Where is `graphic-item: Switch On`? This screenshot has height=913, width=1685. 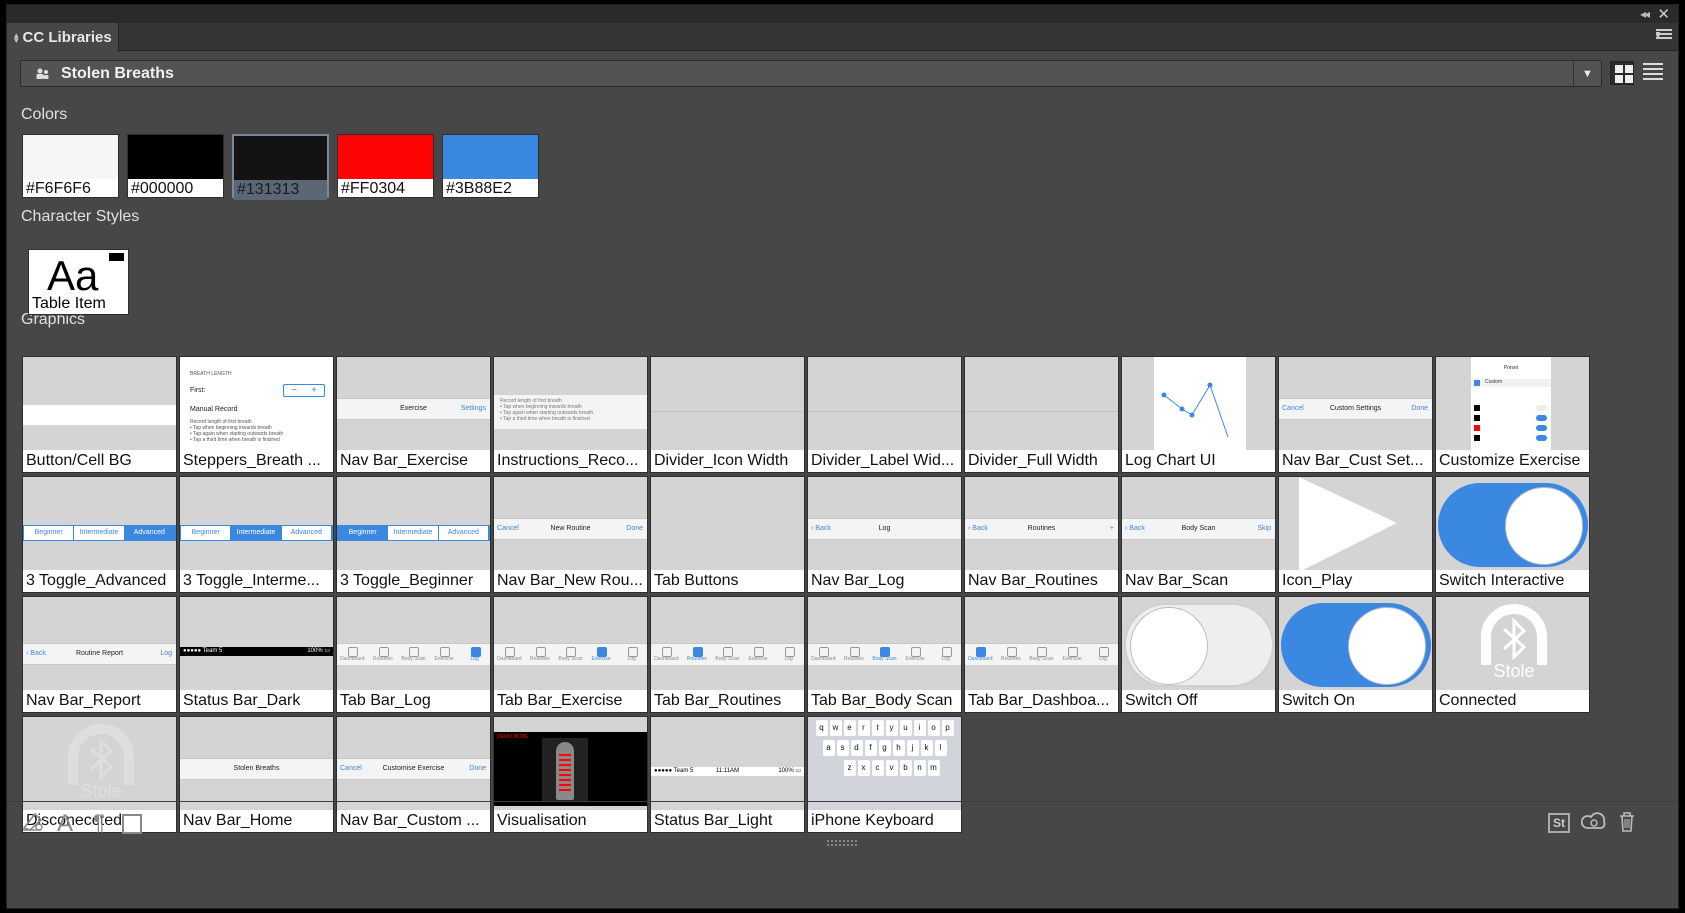
graphic-item: Switch On is located at coordinates (1355, 654).